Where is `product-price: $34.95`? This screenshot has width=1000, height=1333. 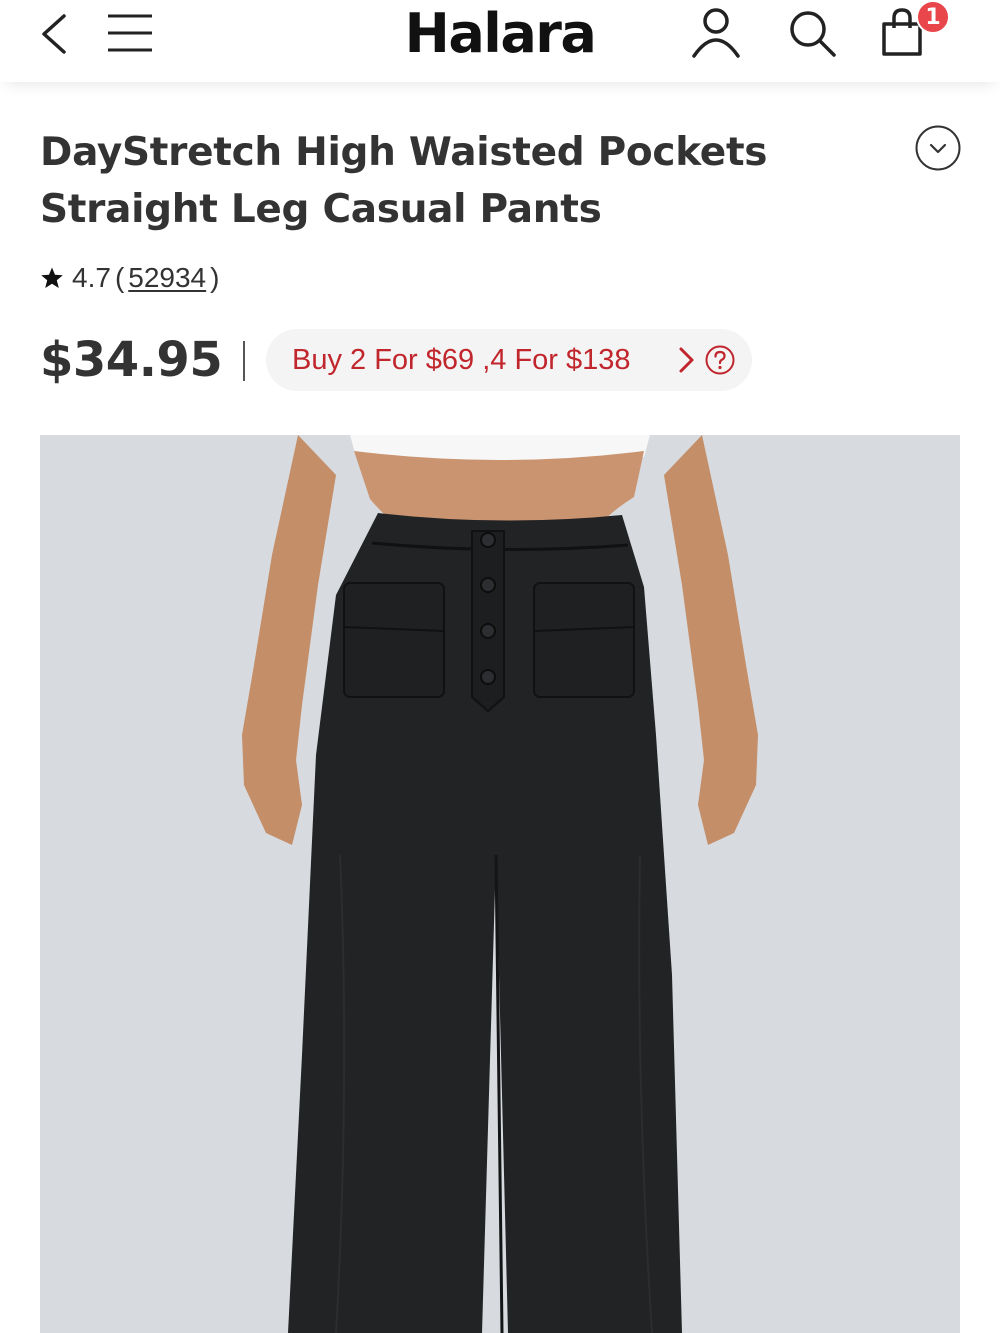
product-price: $34.95 is located at coordinates (131, 360).